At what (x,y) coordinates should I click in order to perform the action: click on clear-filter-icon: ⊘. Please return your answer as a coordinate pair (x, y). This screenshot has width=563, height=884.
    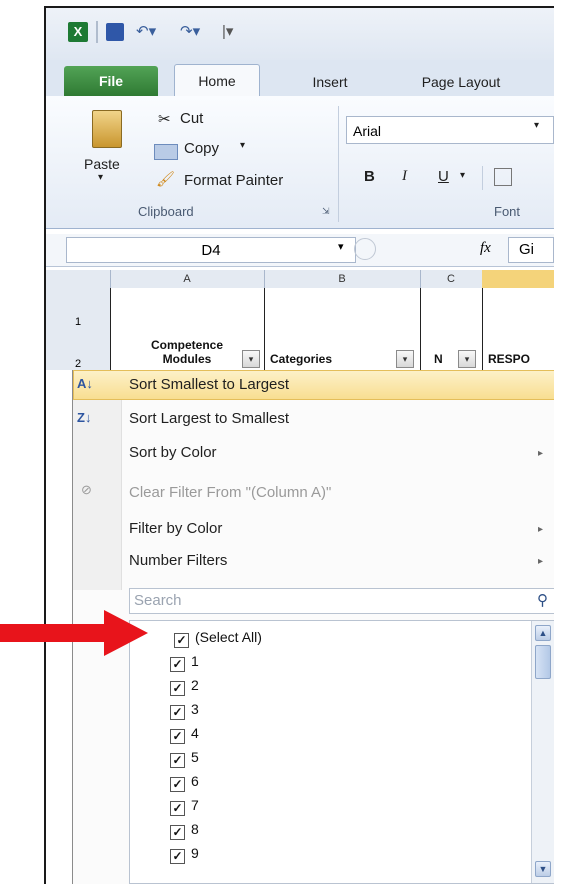
    Looking at the image, I should click on (86, 489).